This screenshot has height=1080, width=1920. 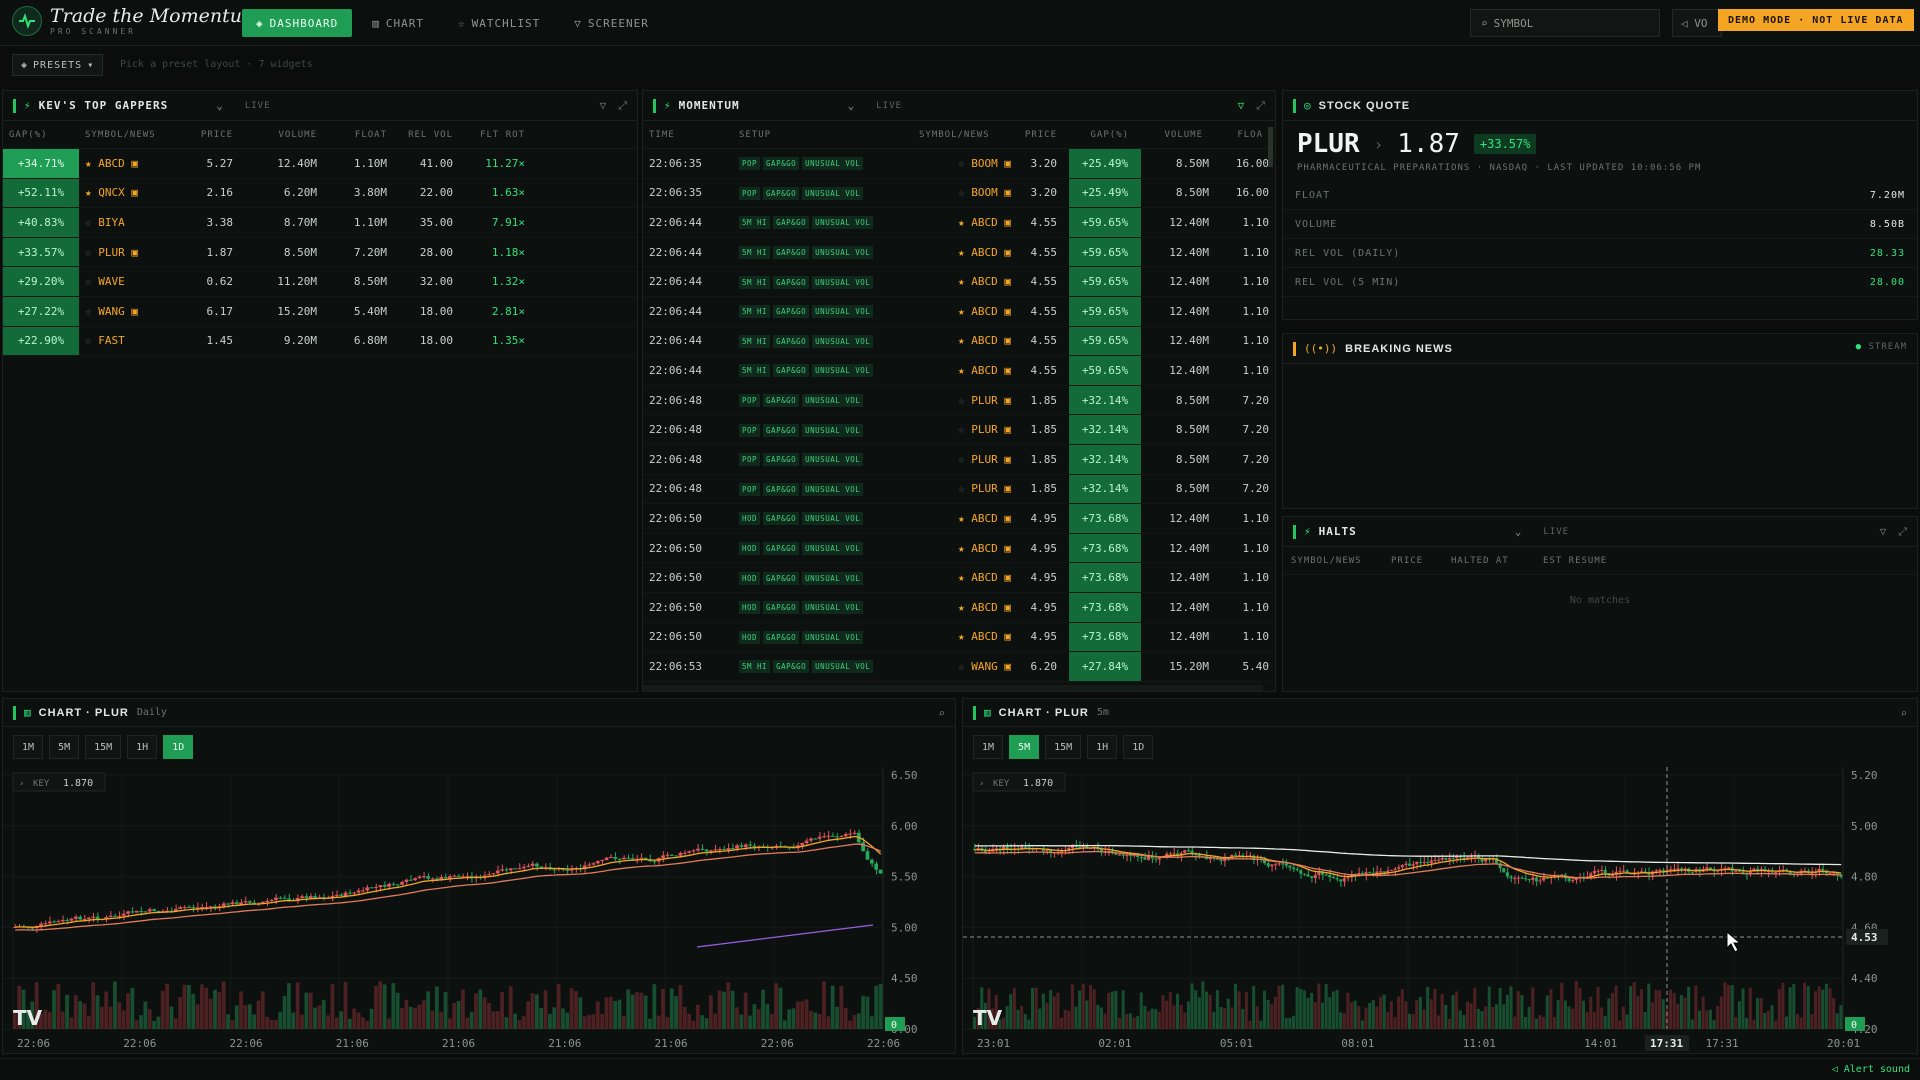 What do you see at coordinates (688, 135) in the screenshot?
I see `column-header: TIME` at bounding box center [688, 135].